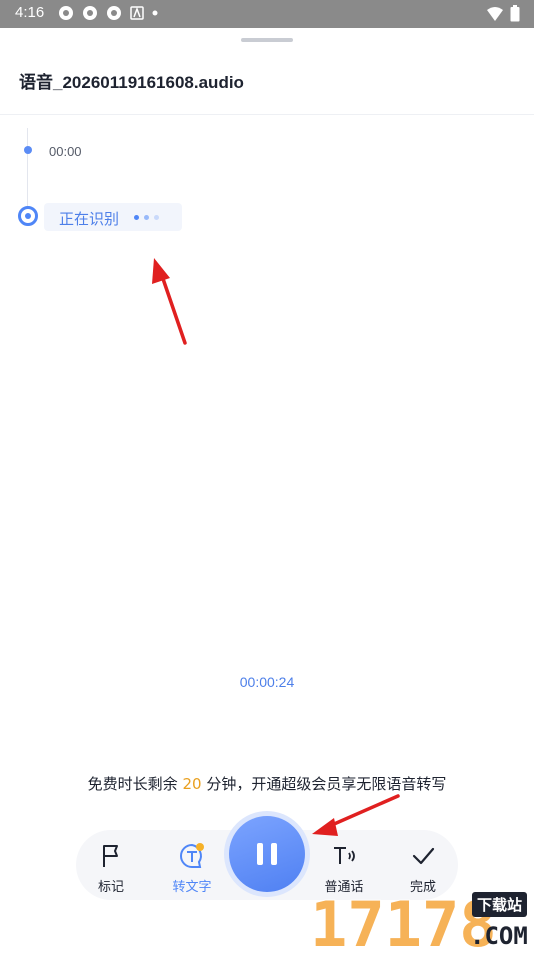 The image size is (534, 954). What do you see at coordinates (192, 855) in the screenshot?
I see `text-bubble-icon` at bounding box center [192, 855].